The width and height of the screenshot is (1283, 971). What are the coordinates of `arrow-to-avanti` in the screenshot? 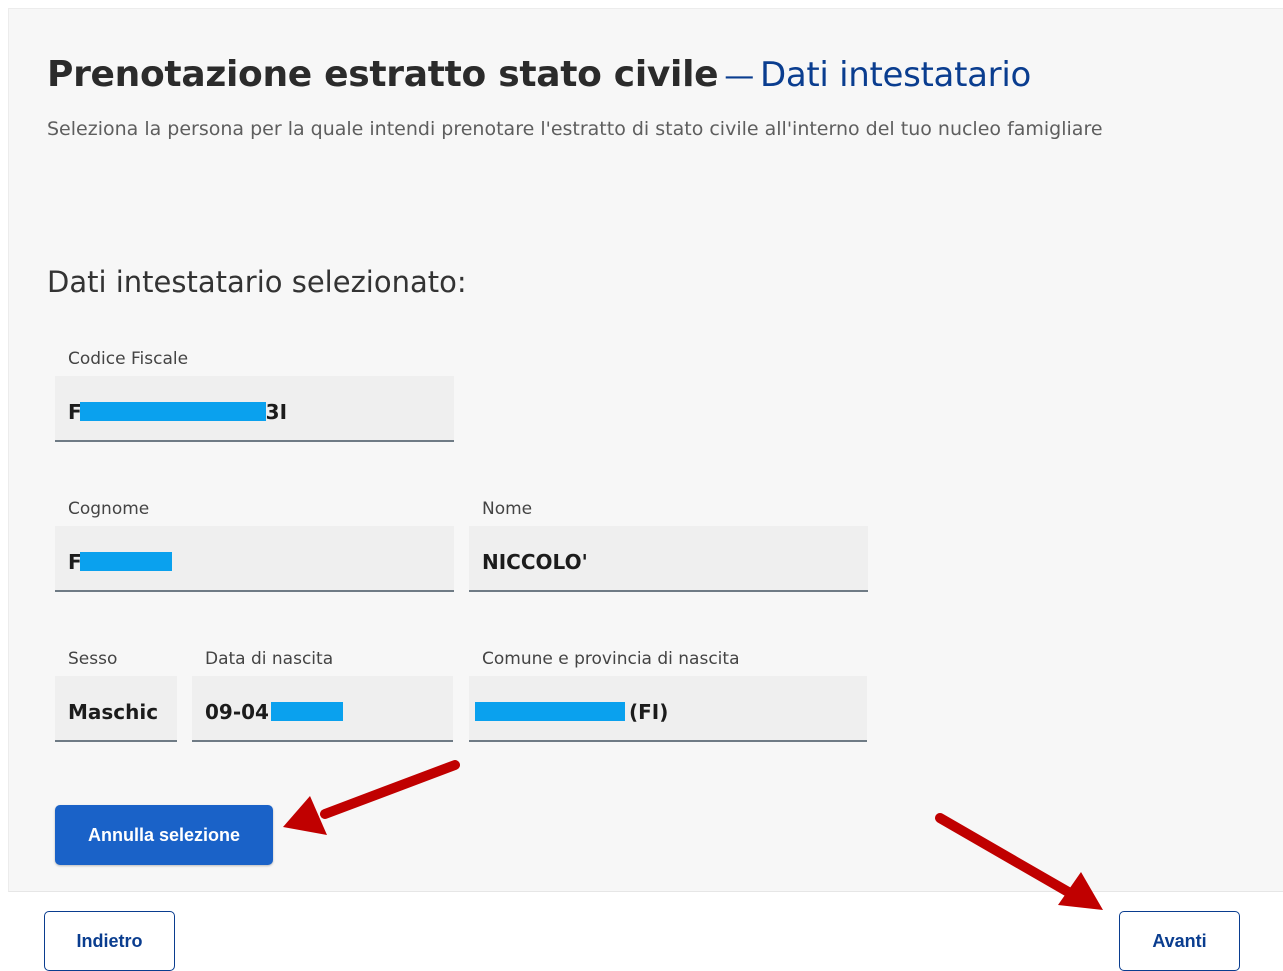 It's located at (1019, 861).